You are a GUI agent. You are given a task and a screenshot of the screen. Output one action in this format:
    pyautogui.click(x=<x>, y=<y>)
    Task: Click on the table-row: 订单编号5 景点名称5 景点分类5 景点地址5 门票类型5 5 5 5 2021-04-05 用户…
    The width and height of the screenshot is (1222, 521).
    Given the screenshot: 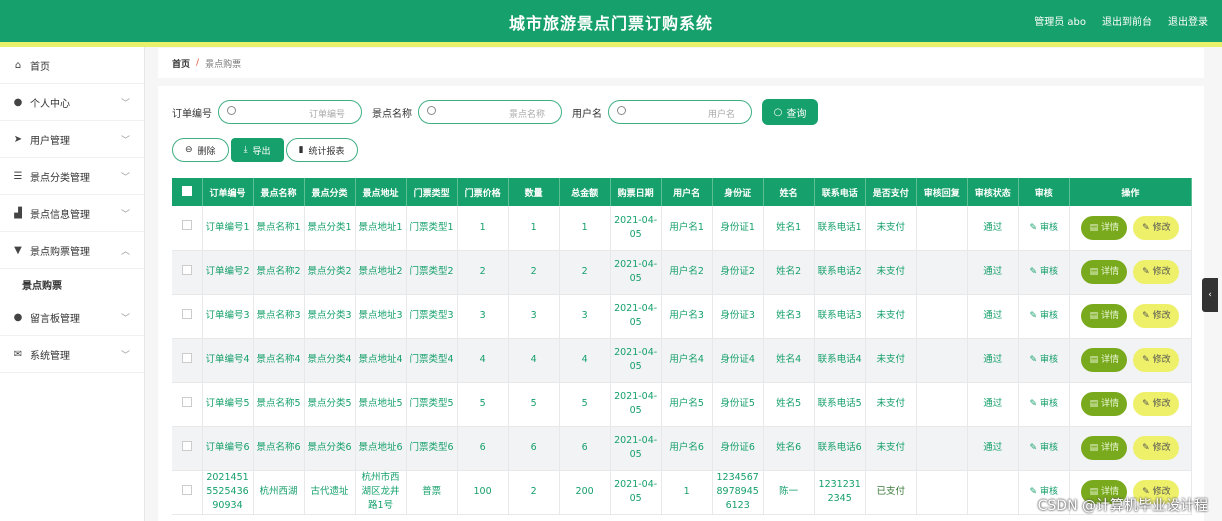 What is the action you would take?
    pyautogui.click(x=682, y=404)
    